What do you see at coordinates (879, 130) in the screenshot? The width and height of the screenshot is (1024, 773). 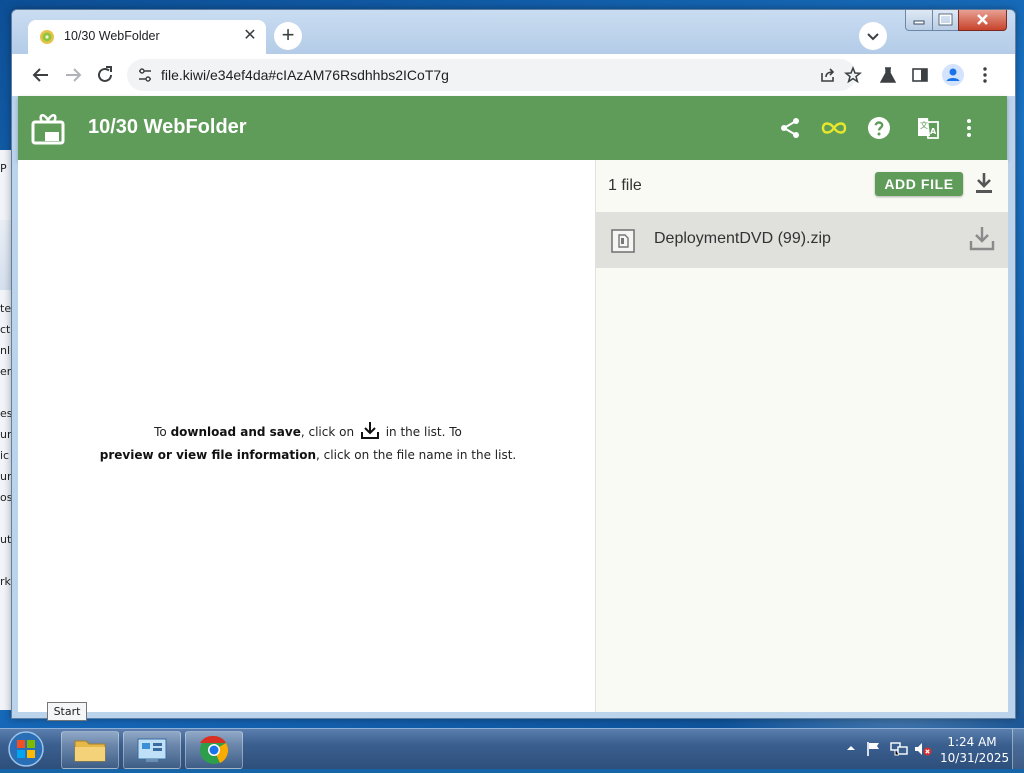 I see `help-icon` at bounding box center [879, 130].